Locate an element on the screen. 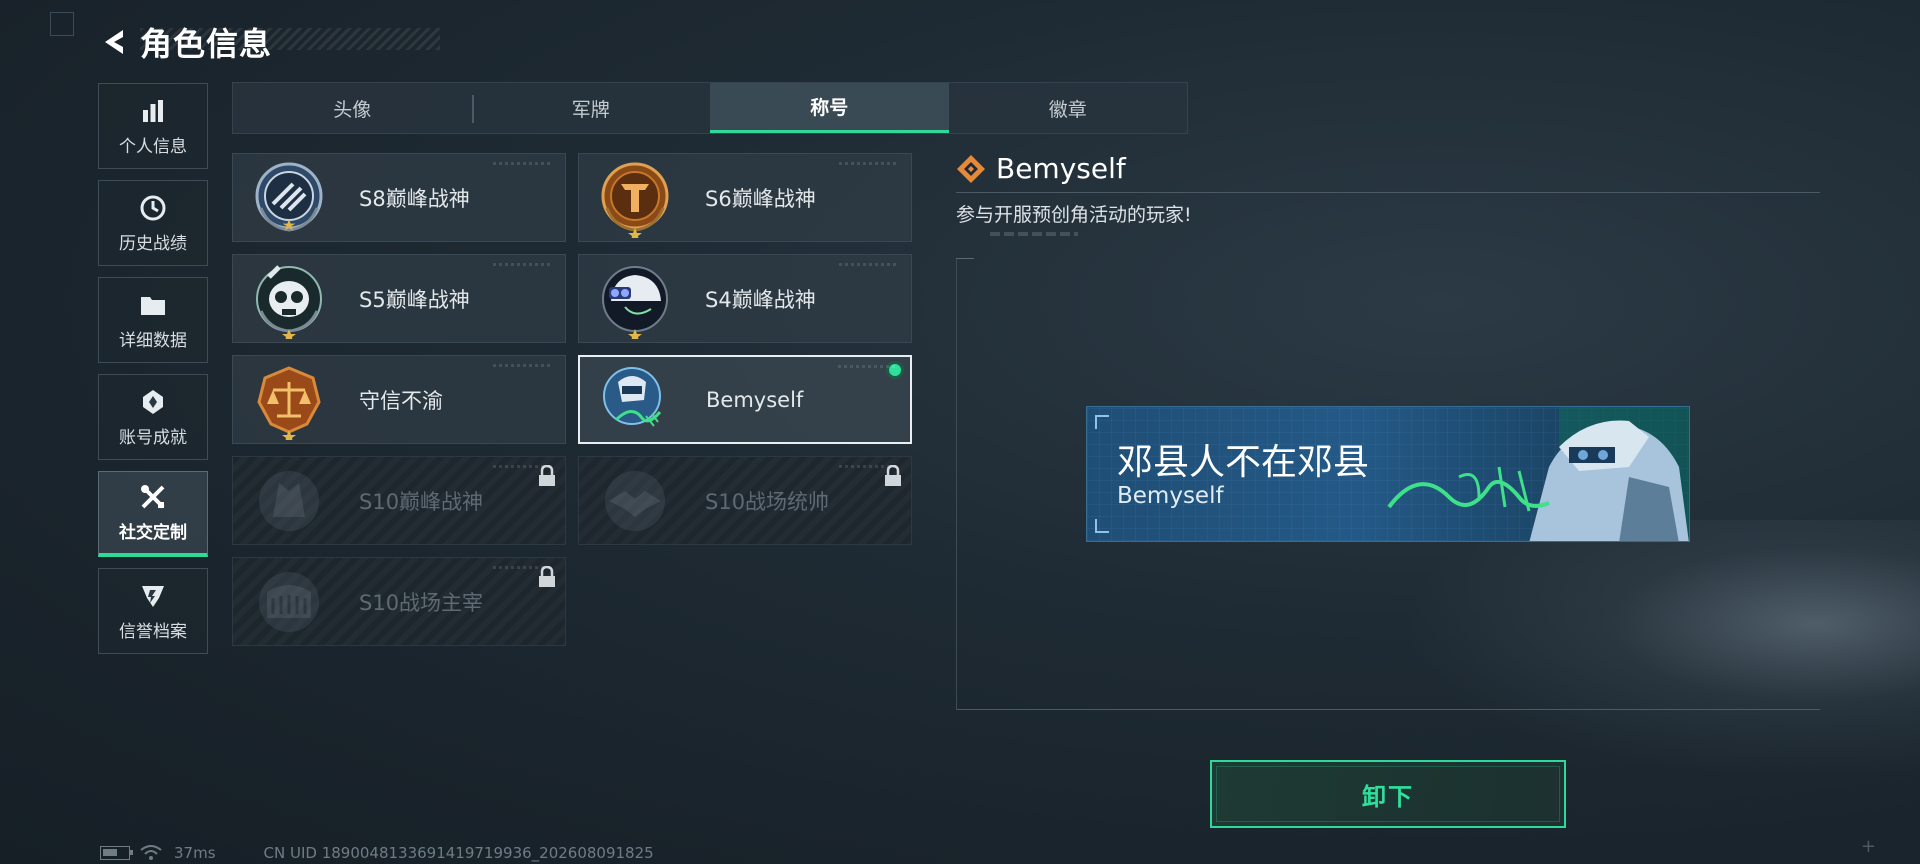 The image size is (1920, 864). title-card-s6: S6巅峰战神 is located at coordinates (745, 197).